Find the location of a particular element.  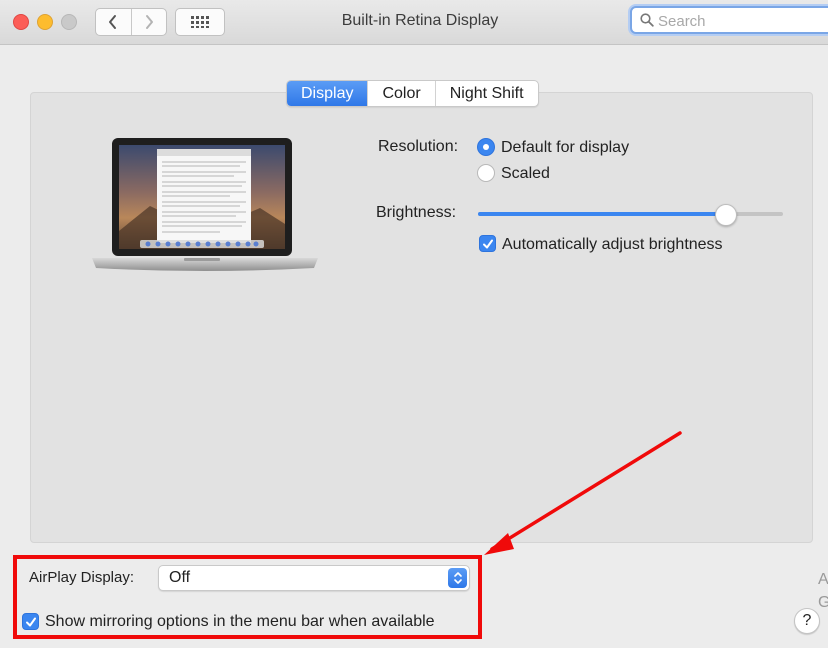

show-all-grid-icon is located at coordinates (200, 22).